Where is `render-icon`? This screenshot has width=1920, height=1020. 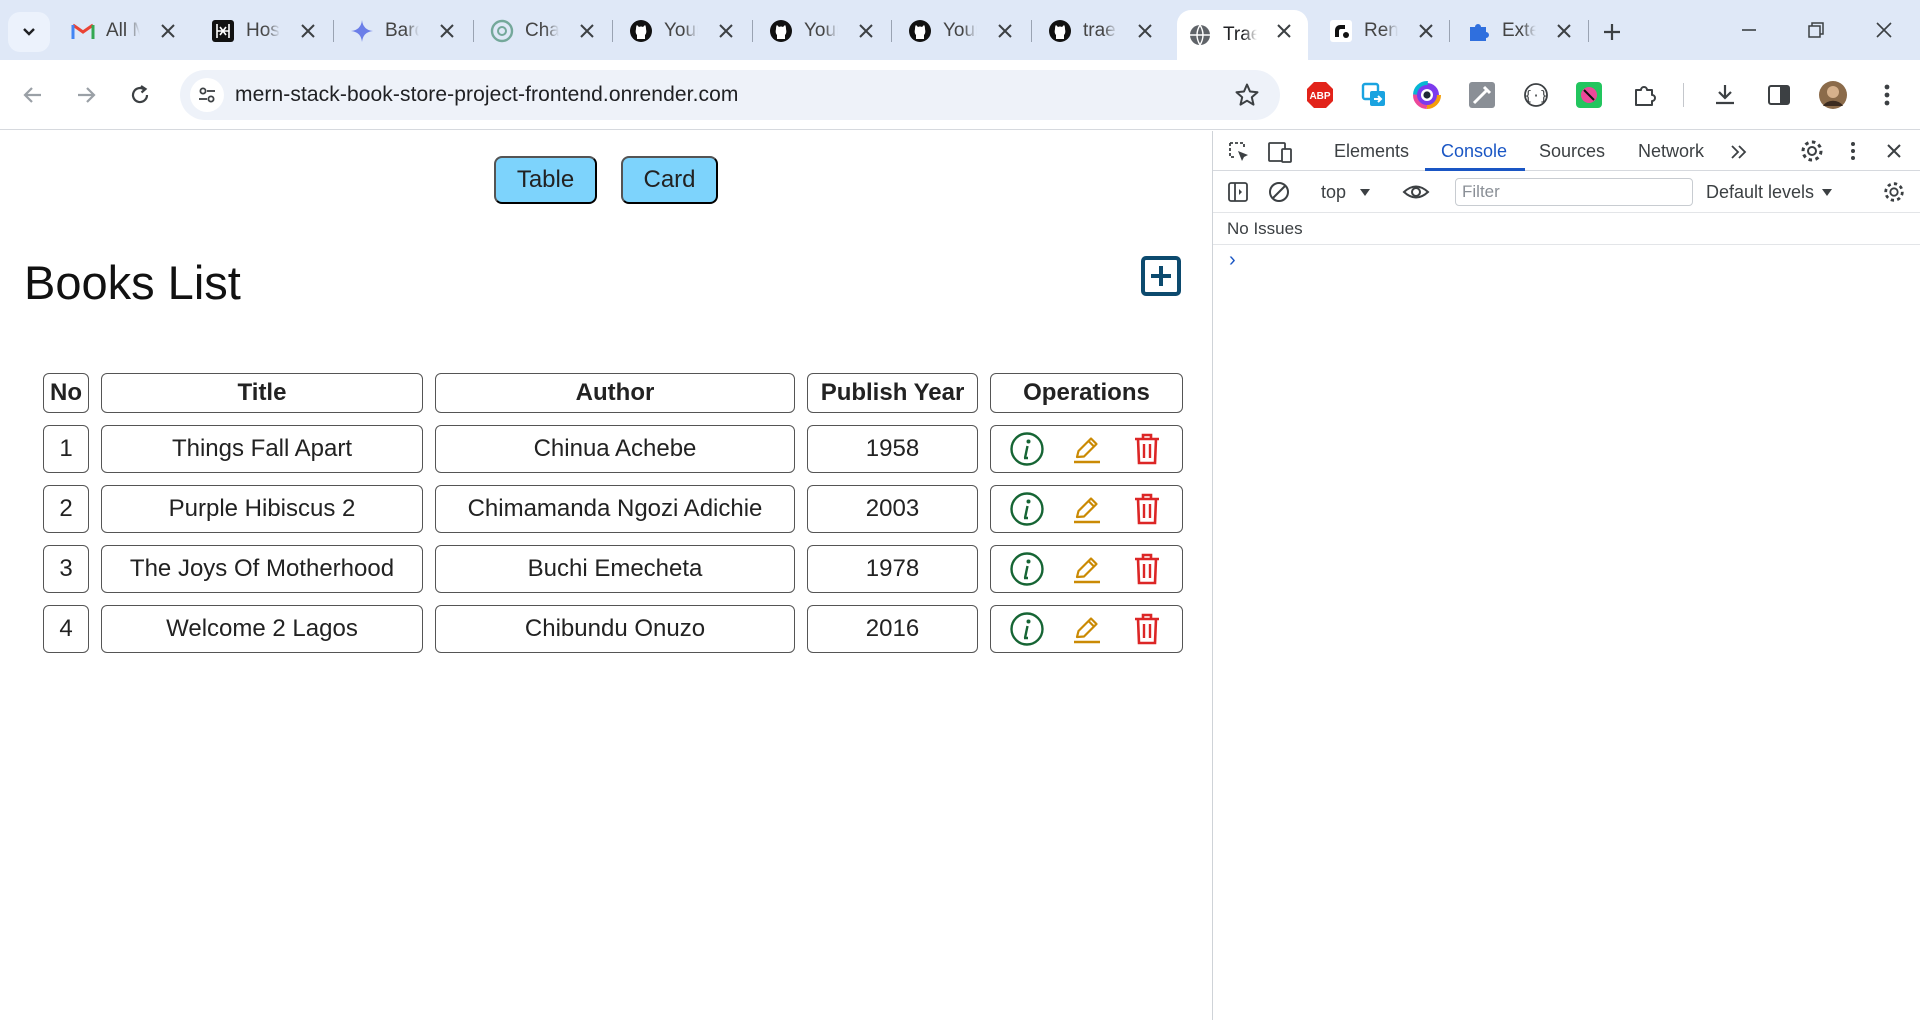 render-icon is located at coordinates (1341, 31).